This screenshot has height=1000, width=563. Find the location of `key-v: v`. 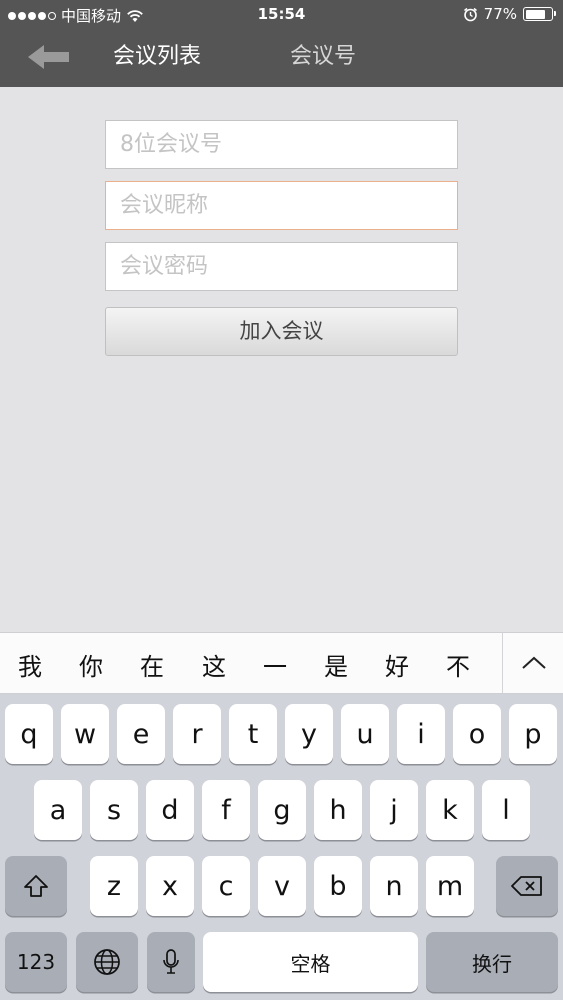

key-v: v is located at coordinates (282, 886).